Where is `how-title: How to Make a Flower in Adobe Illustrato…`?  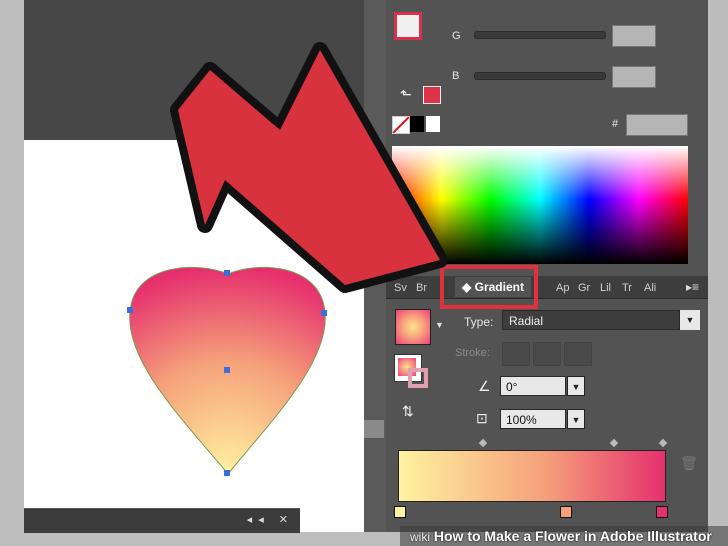
how-title: How to Make a Flower in Adobe Illustrato… is located at coordinates (572, 536).